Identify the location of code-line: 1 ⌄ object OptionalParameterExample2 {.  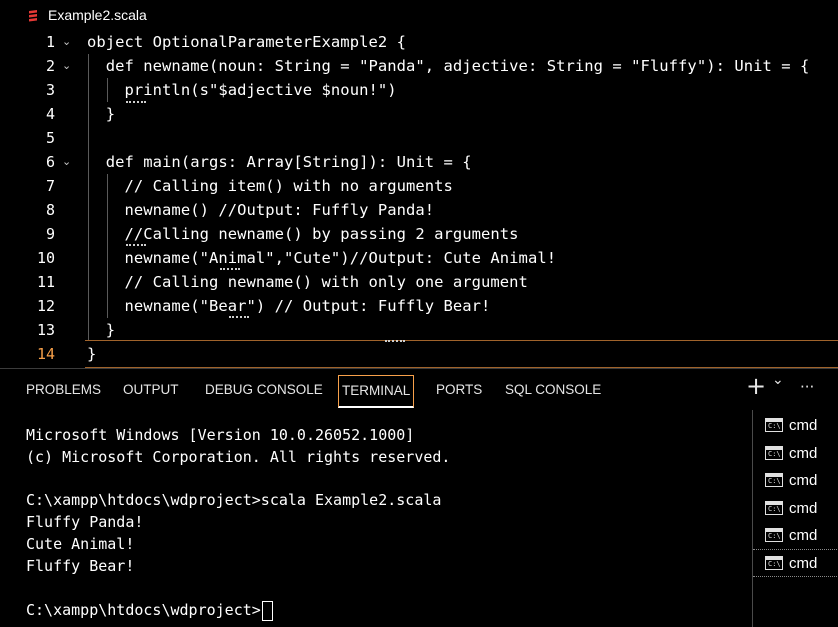
(419, 42).